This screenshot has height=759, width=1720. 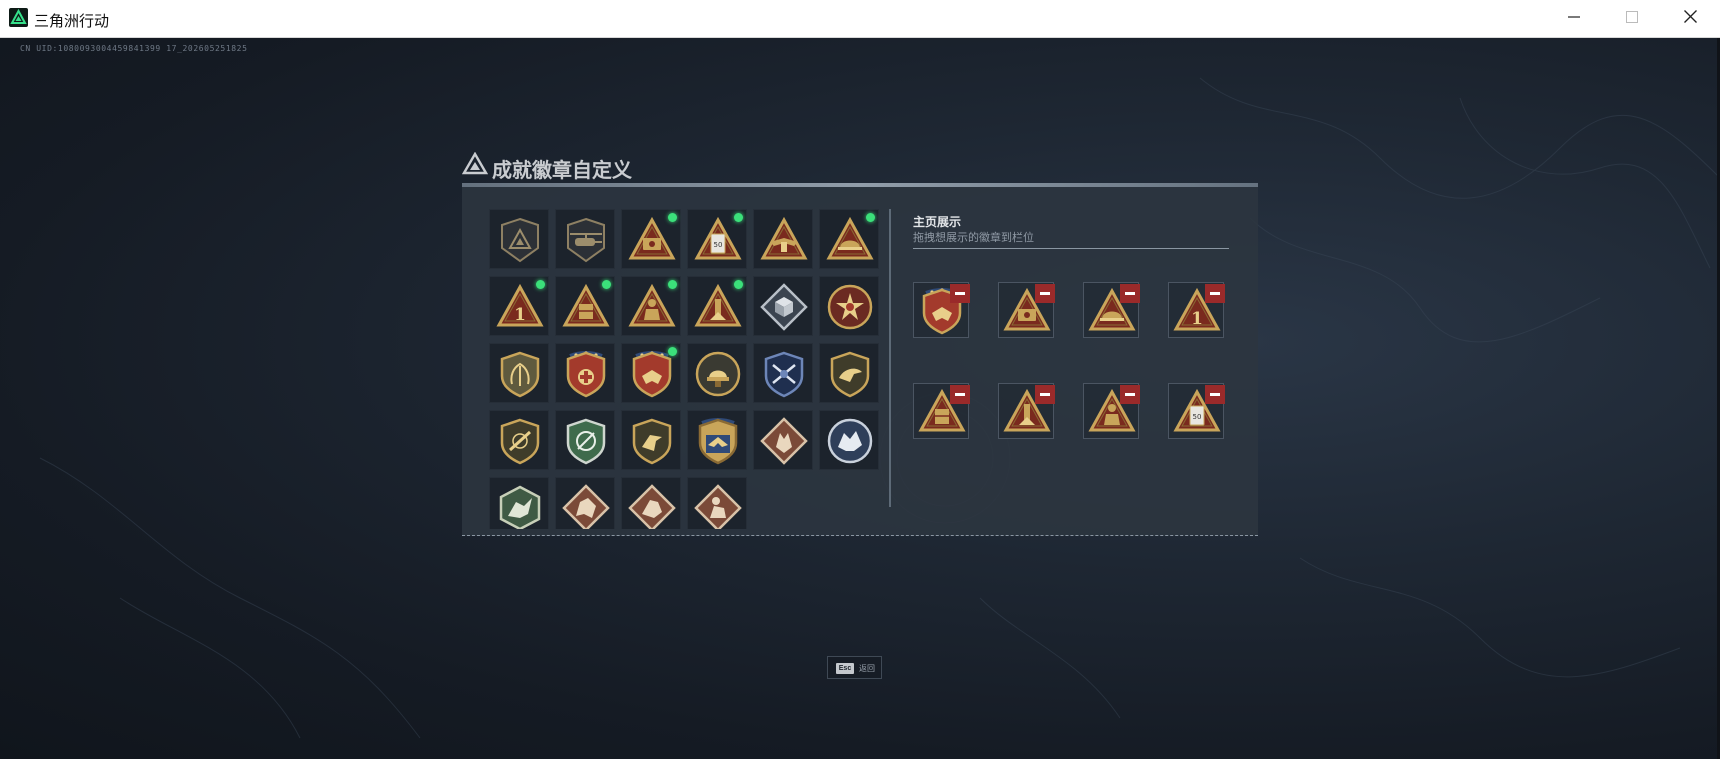 I want to click on minimize-button, so click(x=1574, y=18).